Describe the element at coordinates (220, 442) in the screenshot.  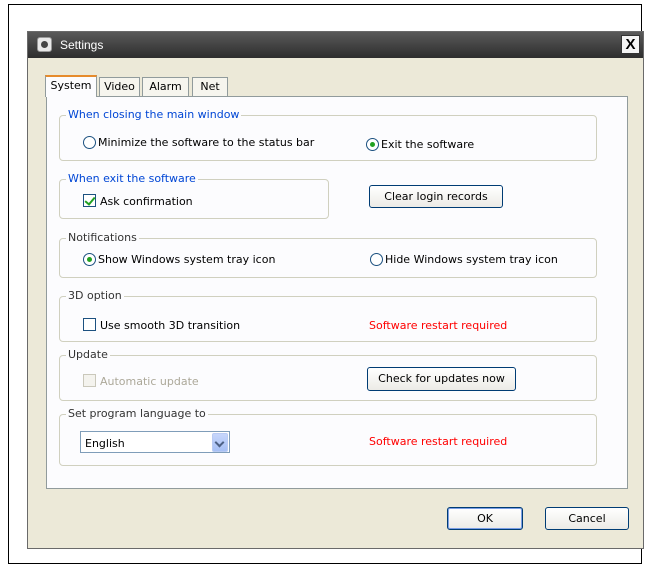
I see `chevron-down-icon` at that location.